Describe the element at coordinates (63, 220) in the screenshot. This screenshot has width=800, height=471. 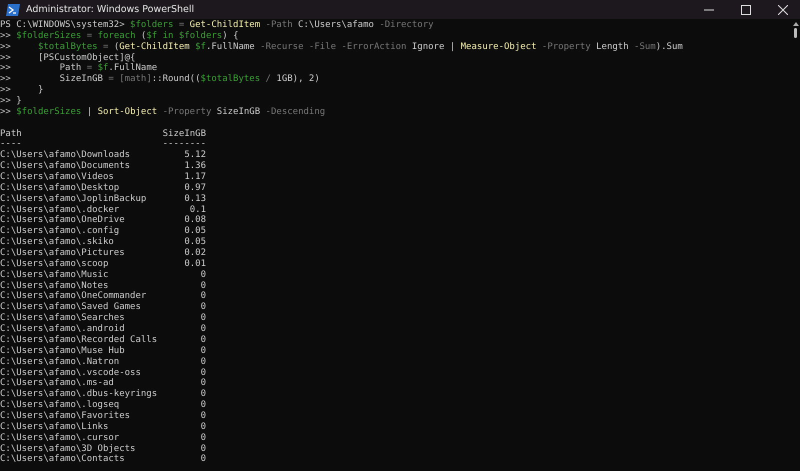
I see `table-cell-text: C:\Users\afamo\OneDrive` at that location.